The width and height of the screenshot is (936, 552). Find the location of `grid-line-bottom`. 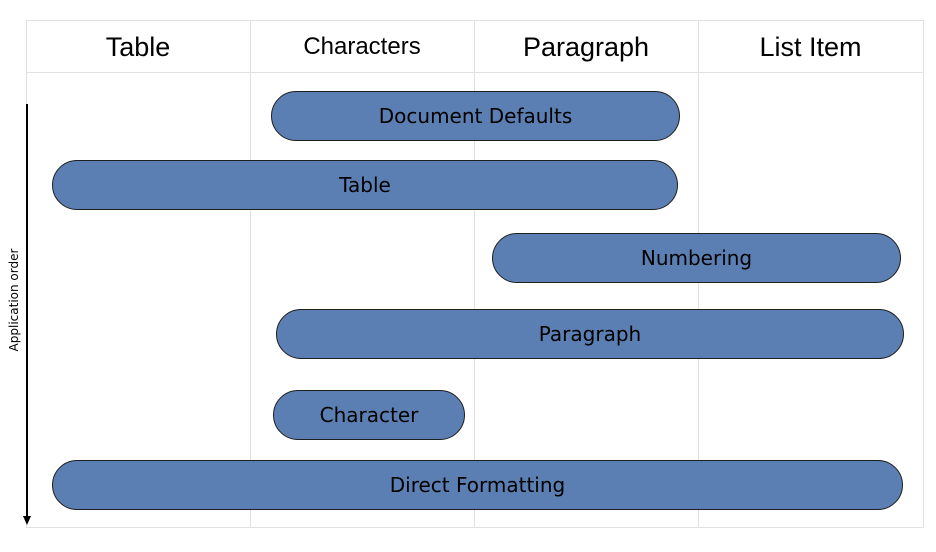

grid-line-bottom is located at coordinates (475, 527).